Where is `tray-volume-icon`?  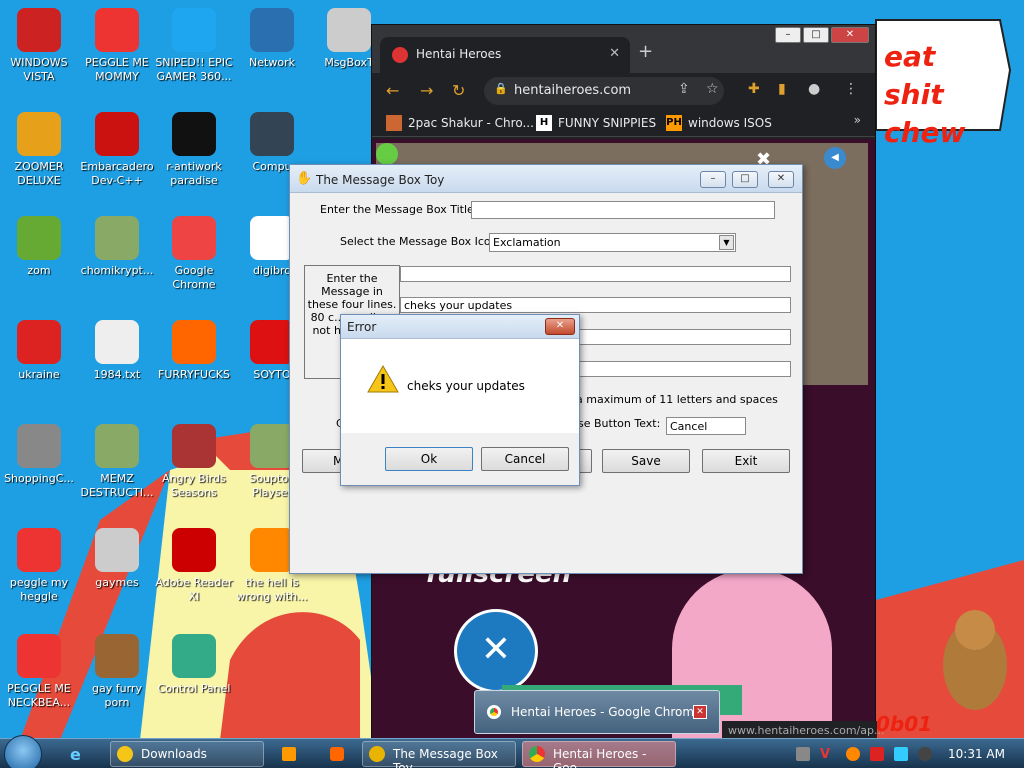
tray-volume-icon is located at coordinates (925, 754).